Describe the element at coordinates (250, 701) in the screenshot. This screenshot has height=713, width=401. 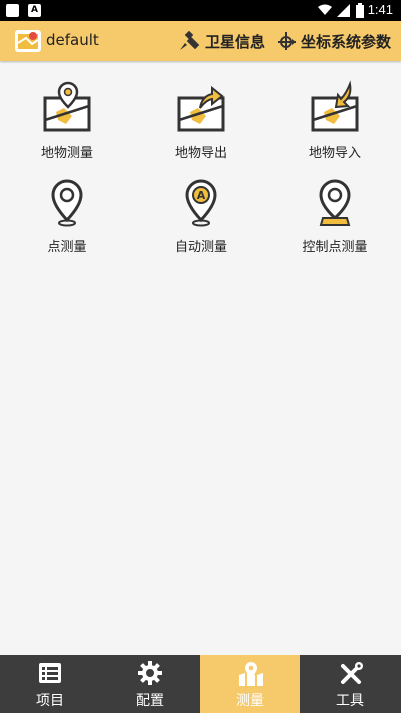
I see `tab-label: 测量` at that location.